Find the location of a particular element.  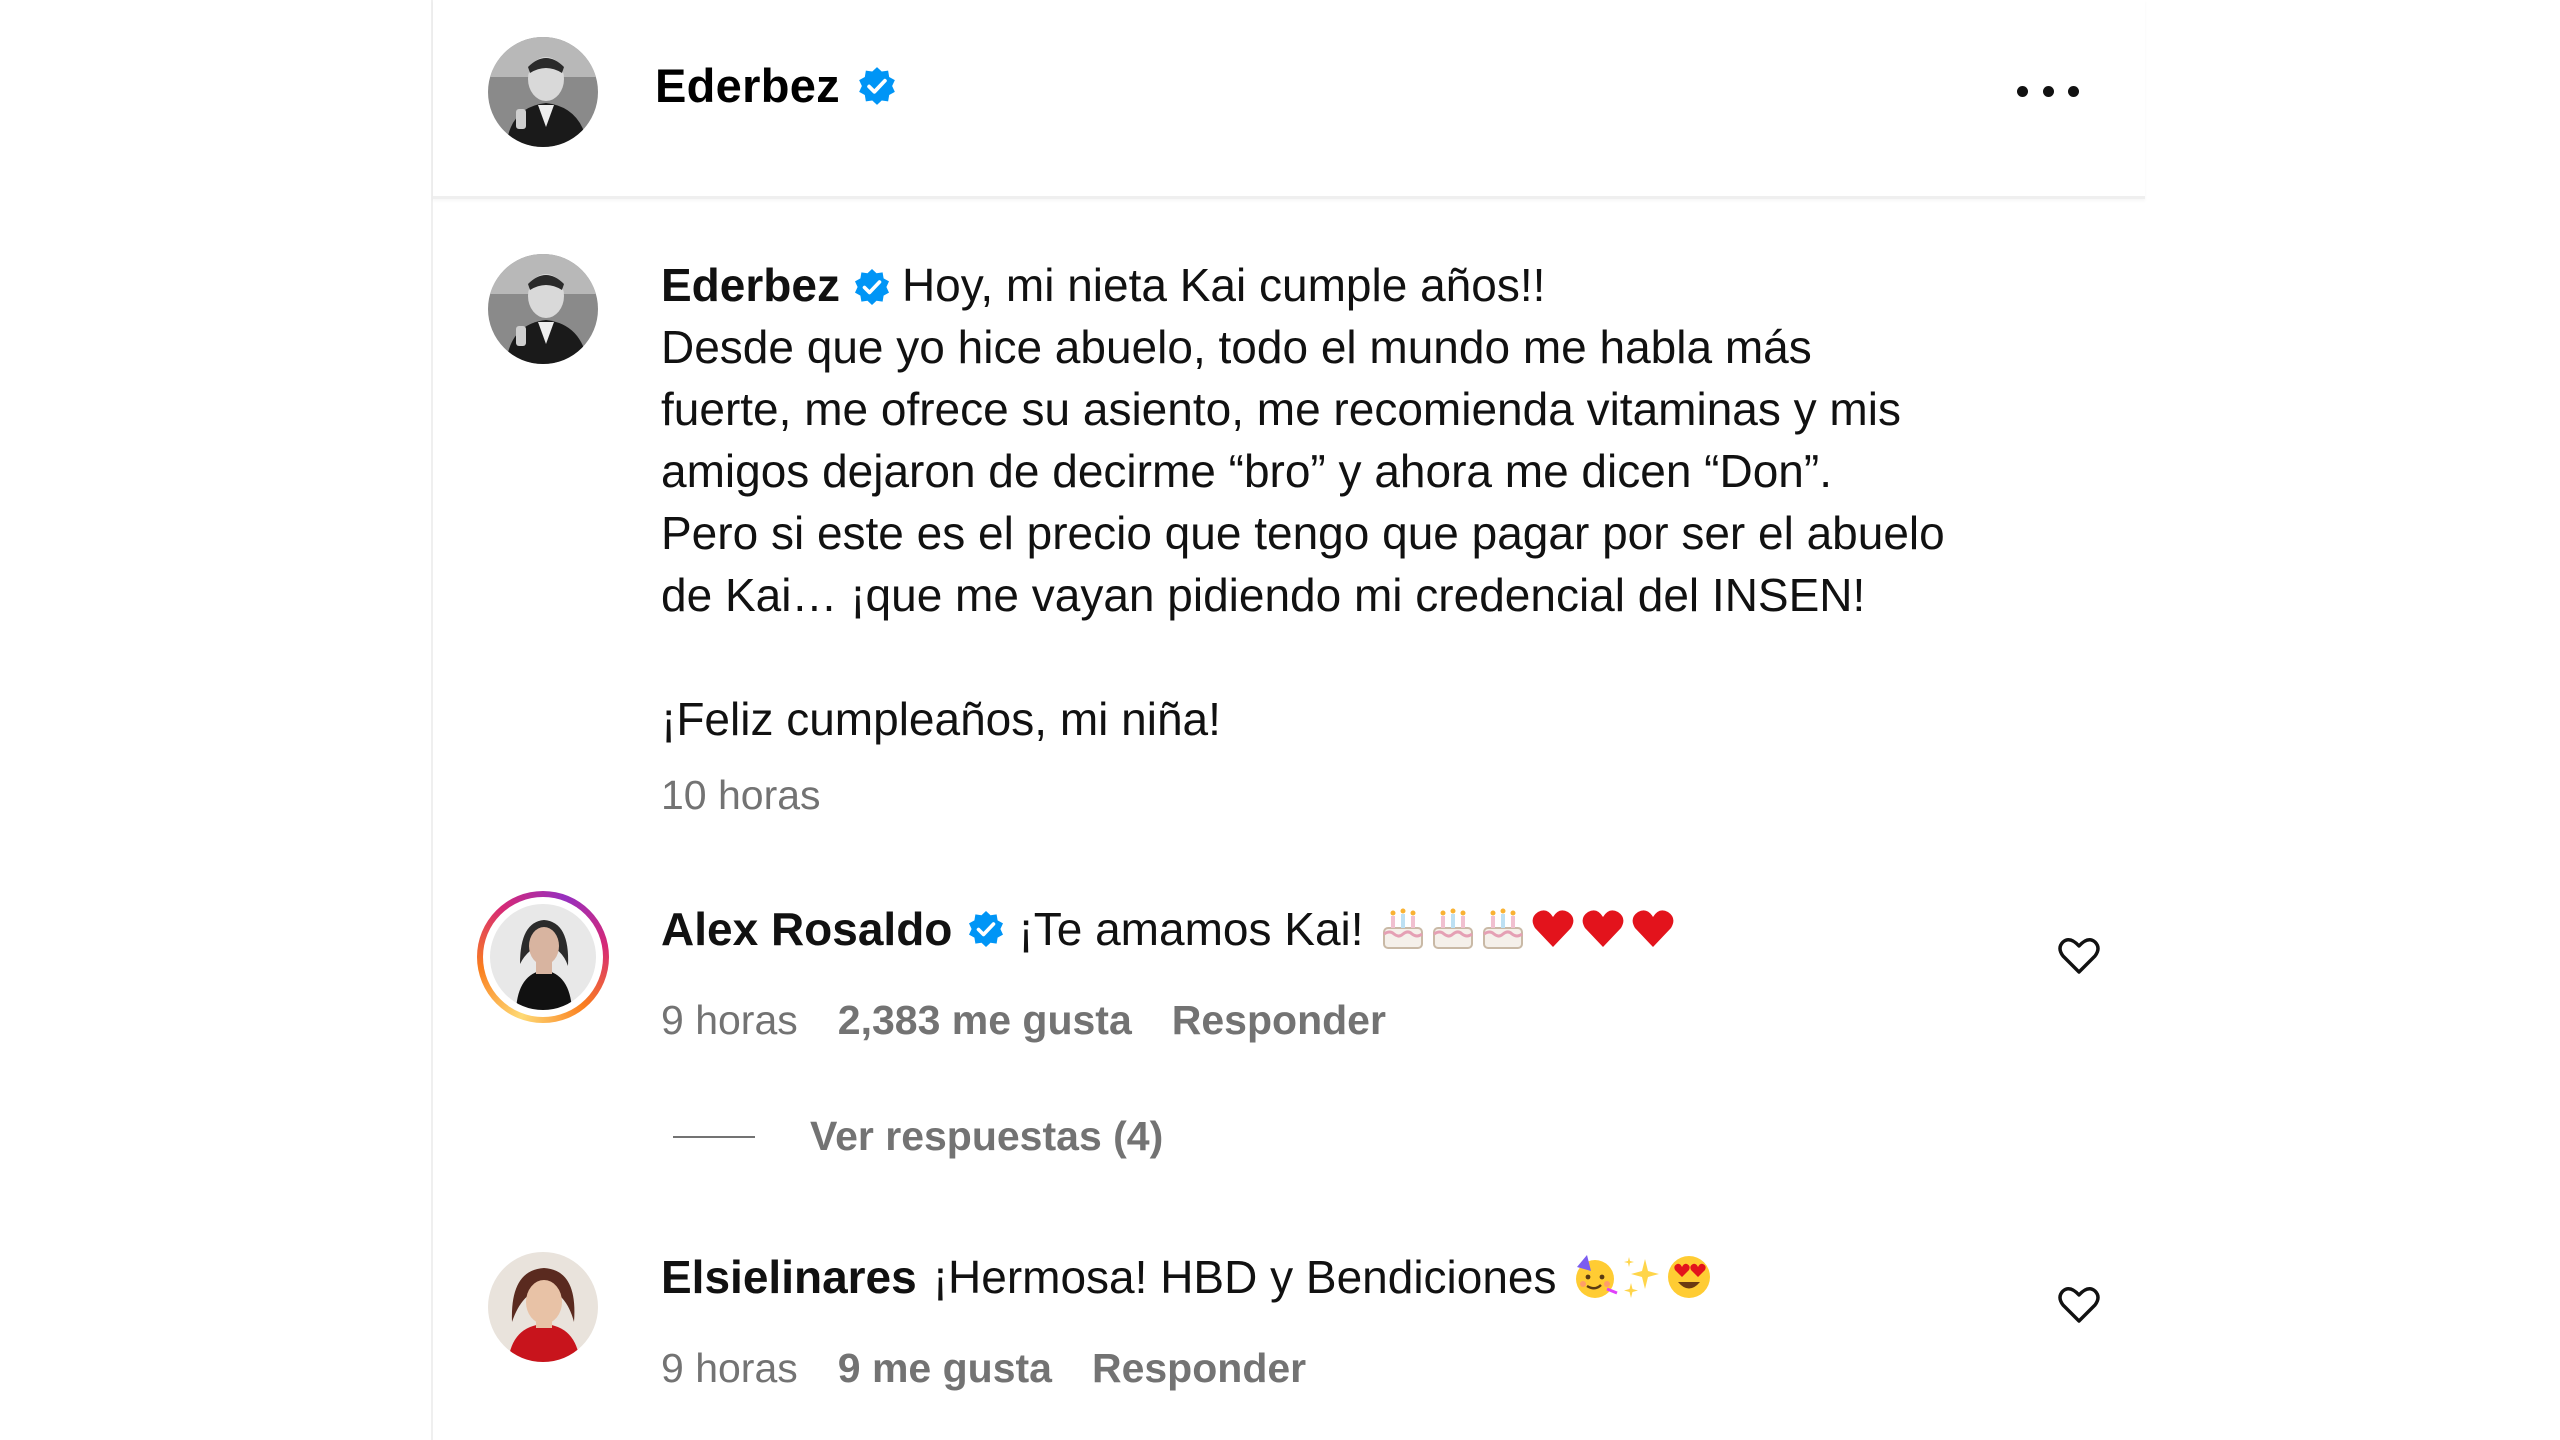

comment-meta: 9 horas 2,383 me gusta Responder is located at coordinates (1023, 1020).